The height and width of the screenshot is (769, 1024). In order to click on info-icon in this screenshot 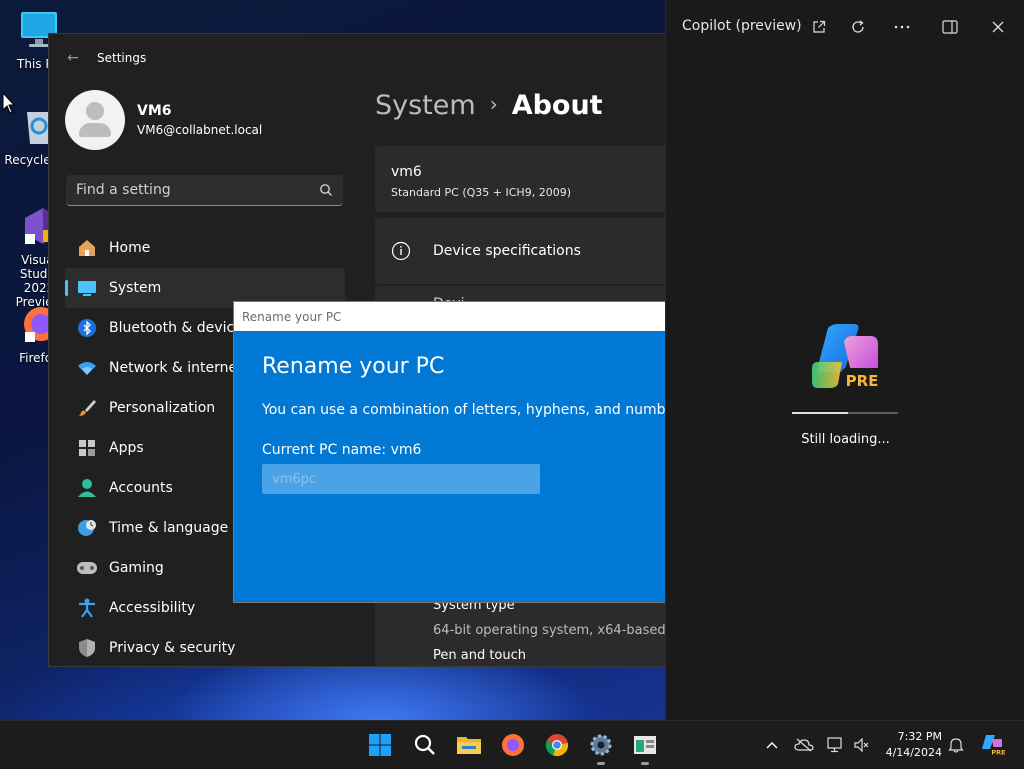, I will do `click(401, 251)`.